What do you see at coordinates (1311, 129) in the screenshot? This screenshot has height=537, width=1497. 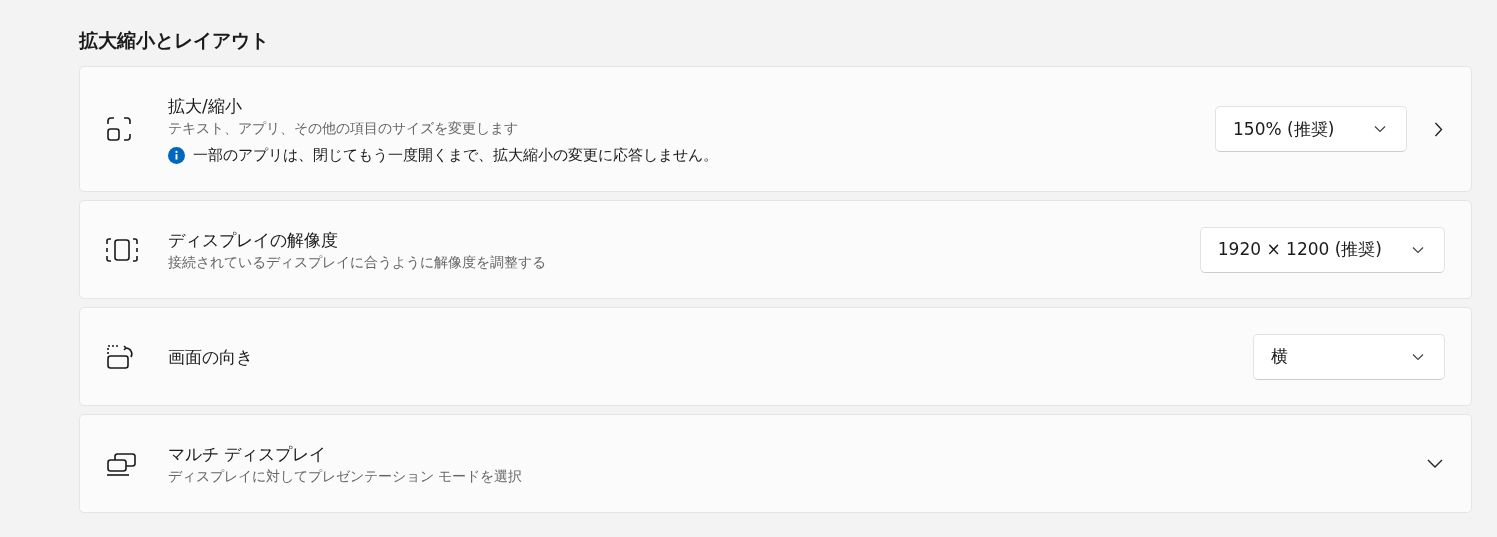 I see `dropdown: 150% (推奨)` at bounding box center [1311, 129].